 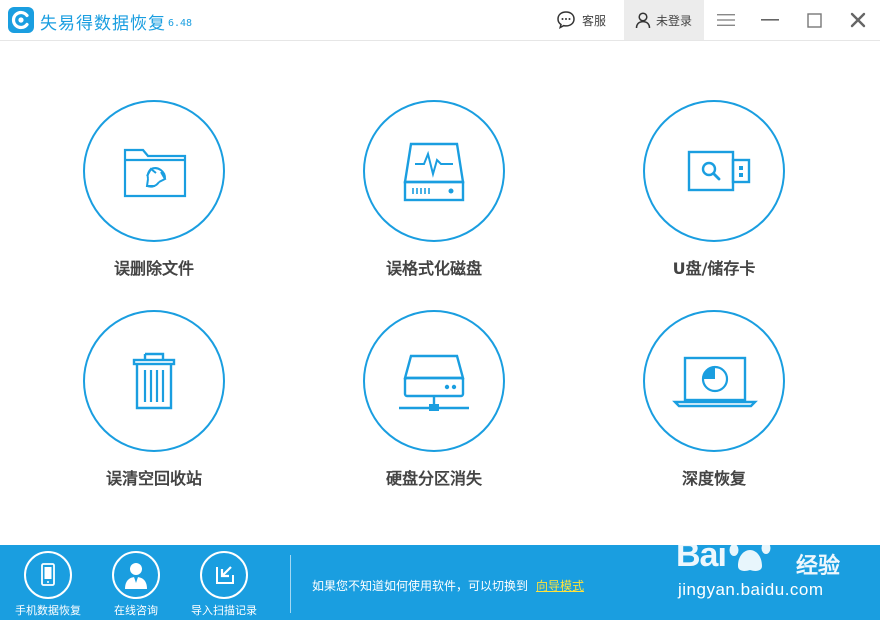 What do you see at coordinates (772, 572) in the screenshot?
I see `baidu-jingyan-watermark: Bai 经验 jingyan.baidu.com` at bounding box center [772, 572].